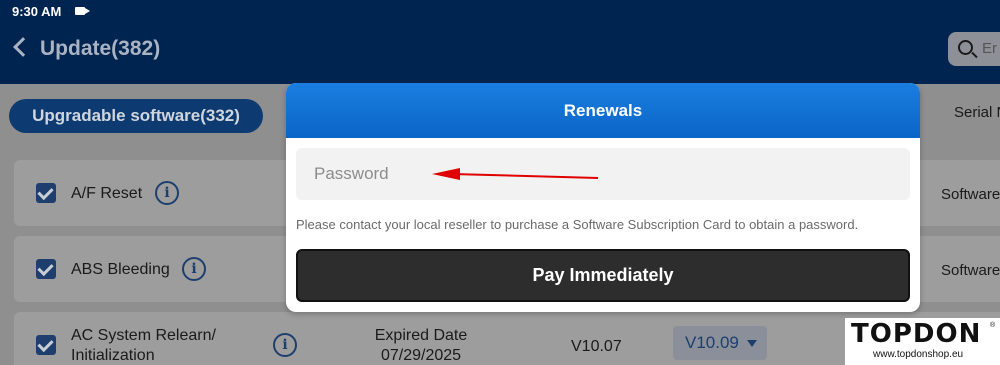  What do you see at coordinates (916, 334) in the screenshot?
I see `logo-wordmark: TOPDON` at bounding box center [916, 334].